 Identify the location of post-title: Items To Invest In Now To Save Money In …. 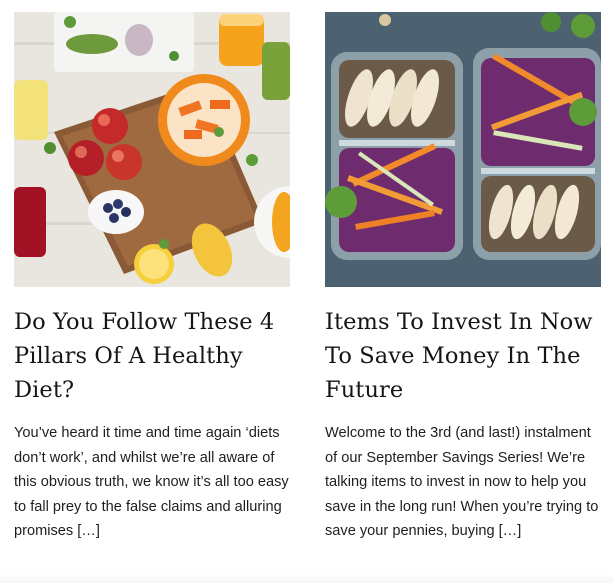
(463, 356).